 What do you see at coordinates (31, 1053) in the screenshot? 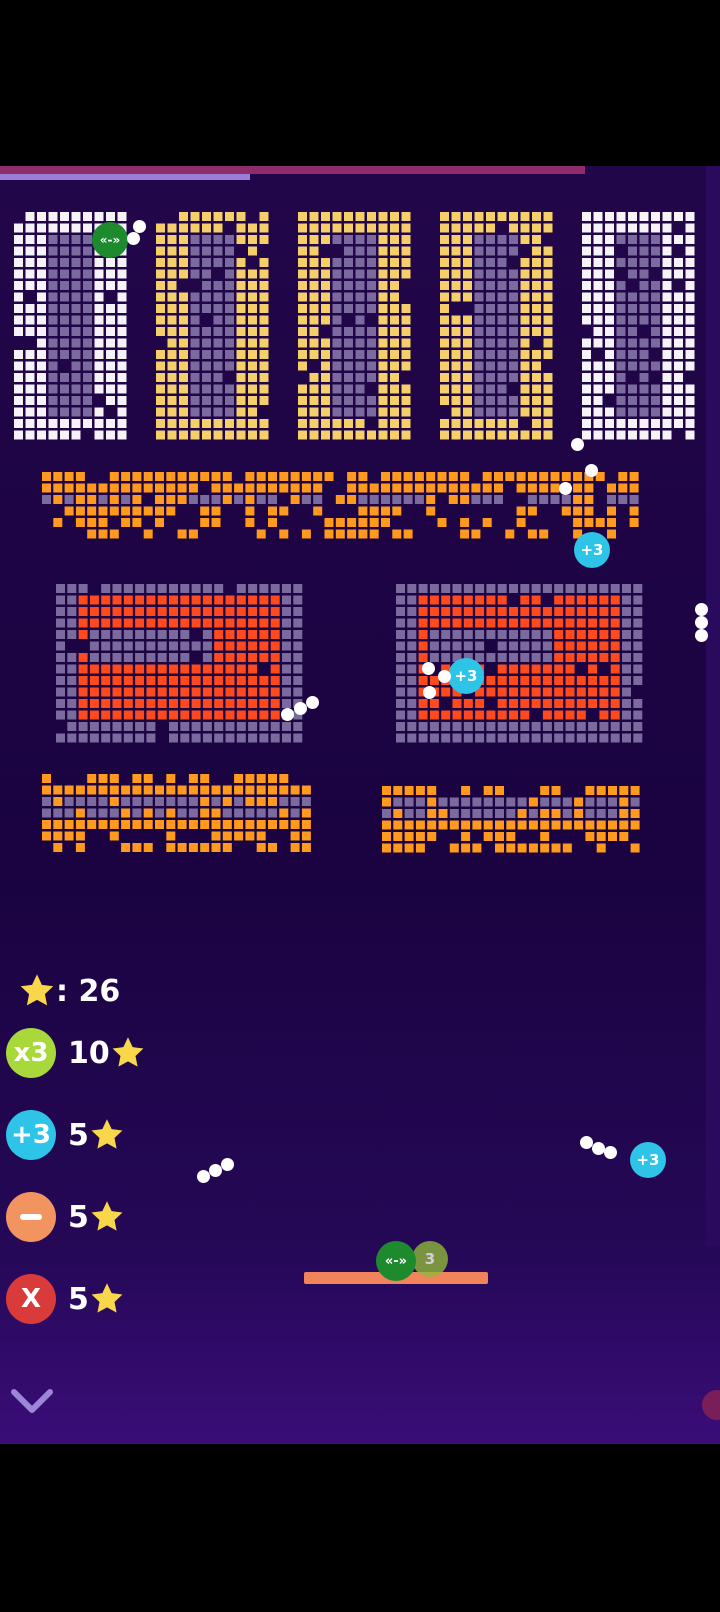
I see `multiply-powerup-icon: x3` at bounding box center [31, 1053].